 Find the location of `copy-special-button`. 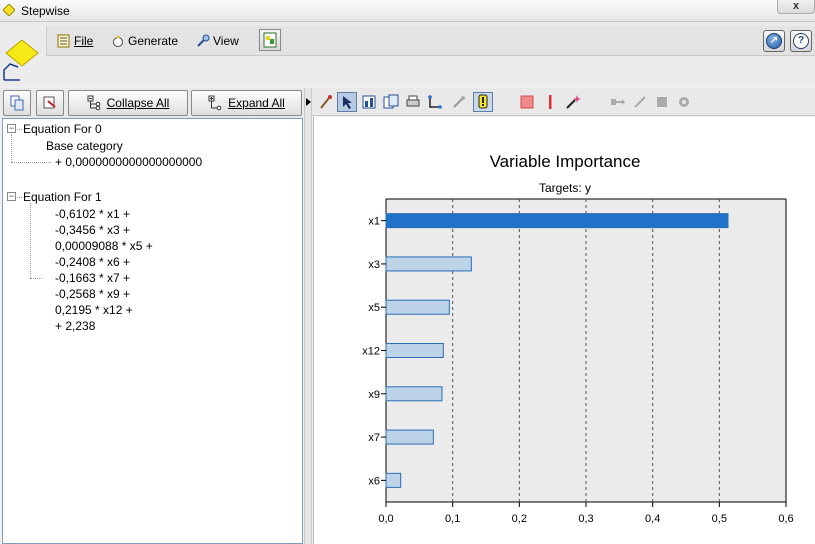

copy-special-button is located at coordinates (50, 103).